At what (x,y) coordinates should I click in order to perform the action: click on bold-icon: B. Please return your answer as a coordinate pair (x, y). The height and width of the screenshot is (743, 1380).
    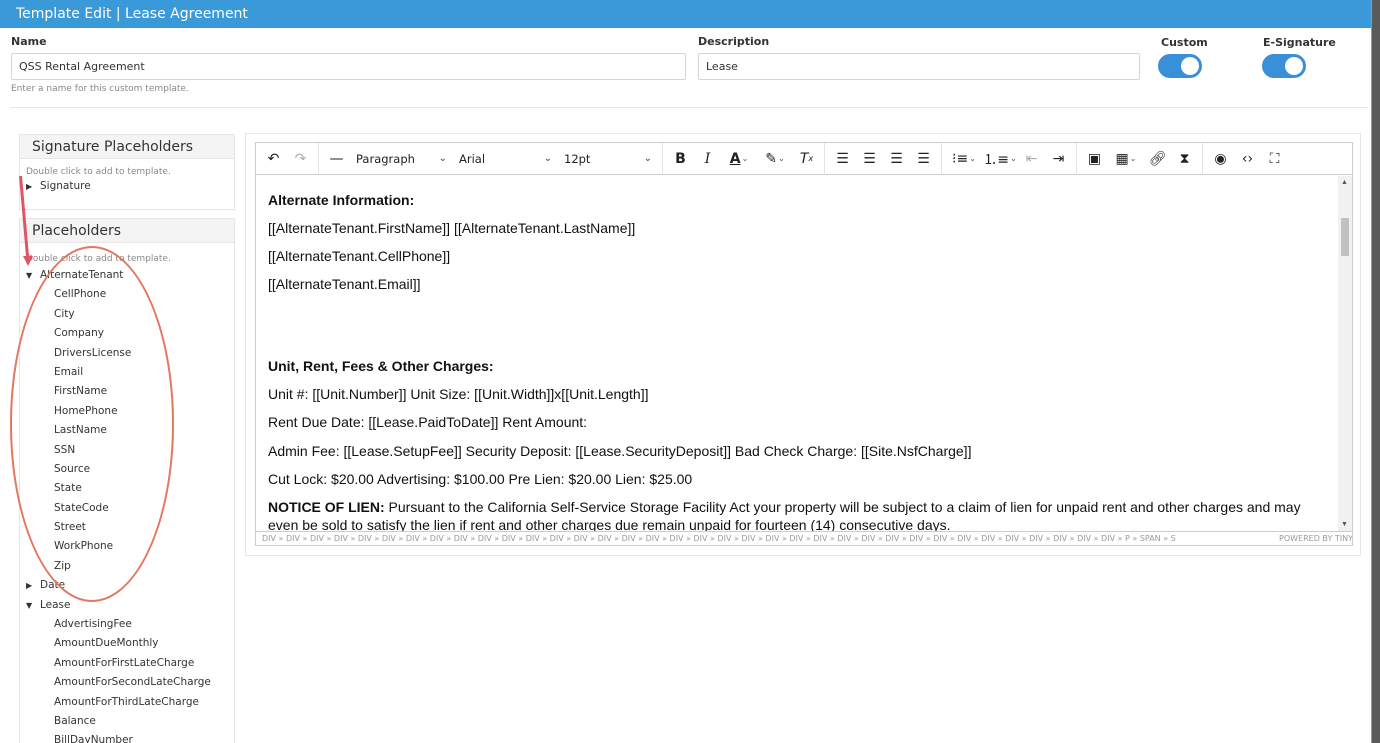
    Looking at the image, I should click on (680, 159).